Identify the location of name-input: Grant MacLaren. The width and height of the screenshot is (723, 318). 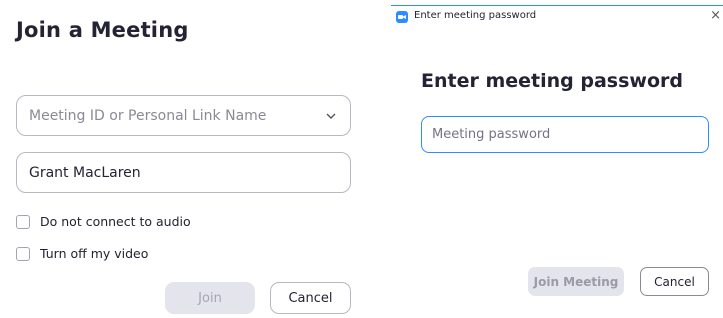
(183, 172).